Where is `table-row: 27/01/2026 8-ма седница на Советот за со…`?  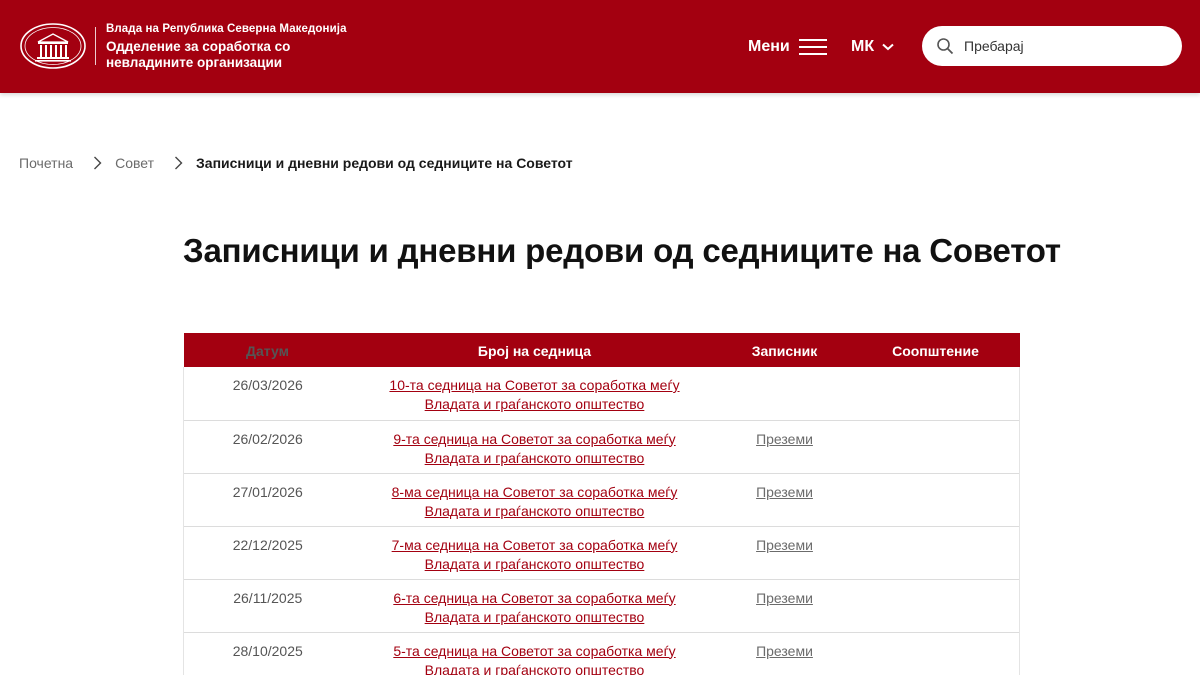
table-row: 27/01/2026 8-ма седница на Советот за со… is located at coordinates (601, 499).